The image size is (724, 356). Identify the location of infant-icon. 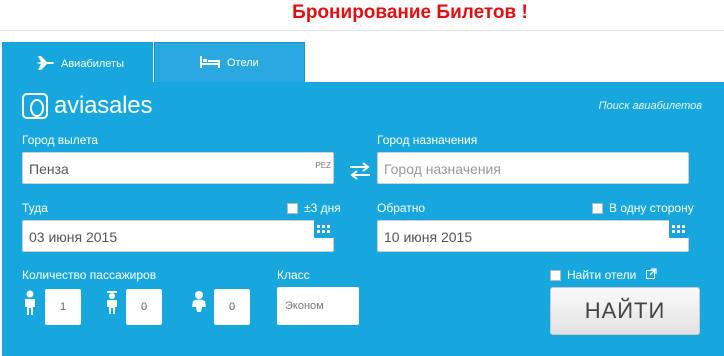
(199, 304).